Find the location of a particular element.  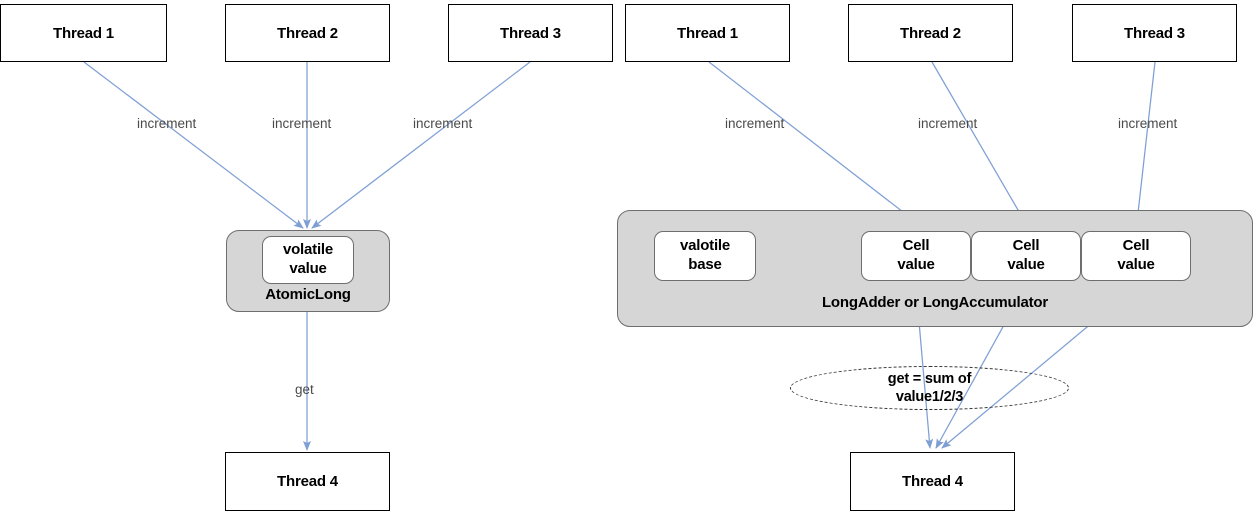

right-thread-3-label: Thread 3 is located at coordinates (1154, 33).